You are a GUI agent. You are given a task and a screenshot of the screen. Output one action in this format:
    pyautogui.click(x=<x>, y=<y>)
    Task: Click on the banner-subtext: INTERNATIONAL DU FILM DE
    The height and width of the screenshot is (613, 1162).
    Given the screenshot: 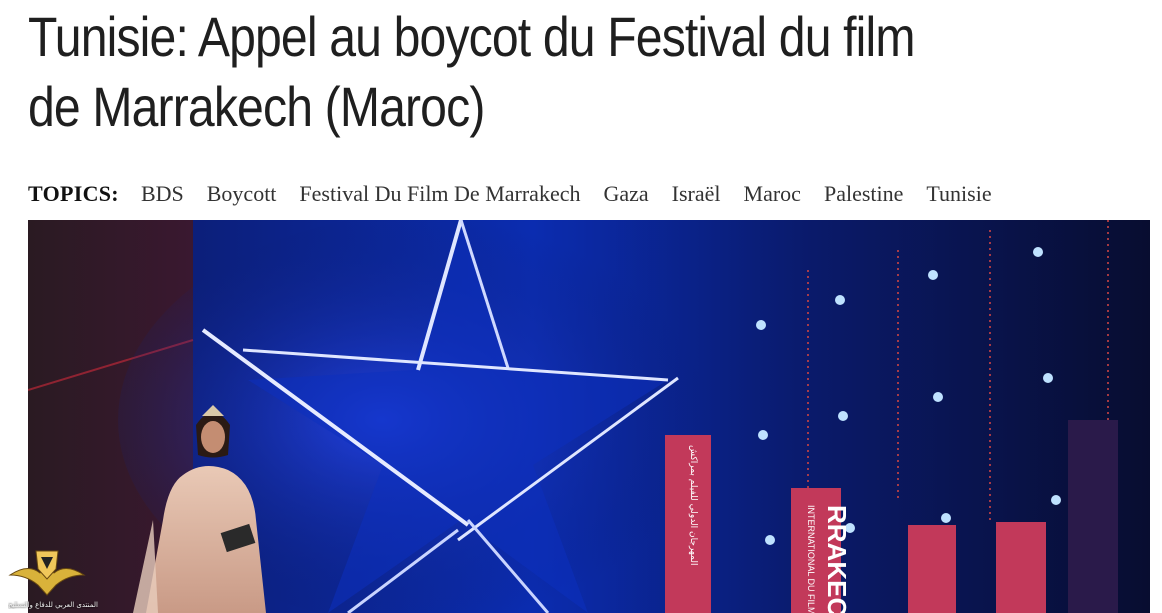 What is the action you would take?
    pyautogui.click(x=811, y=559)
    